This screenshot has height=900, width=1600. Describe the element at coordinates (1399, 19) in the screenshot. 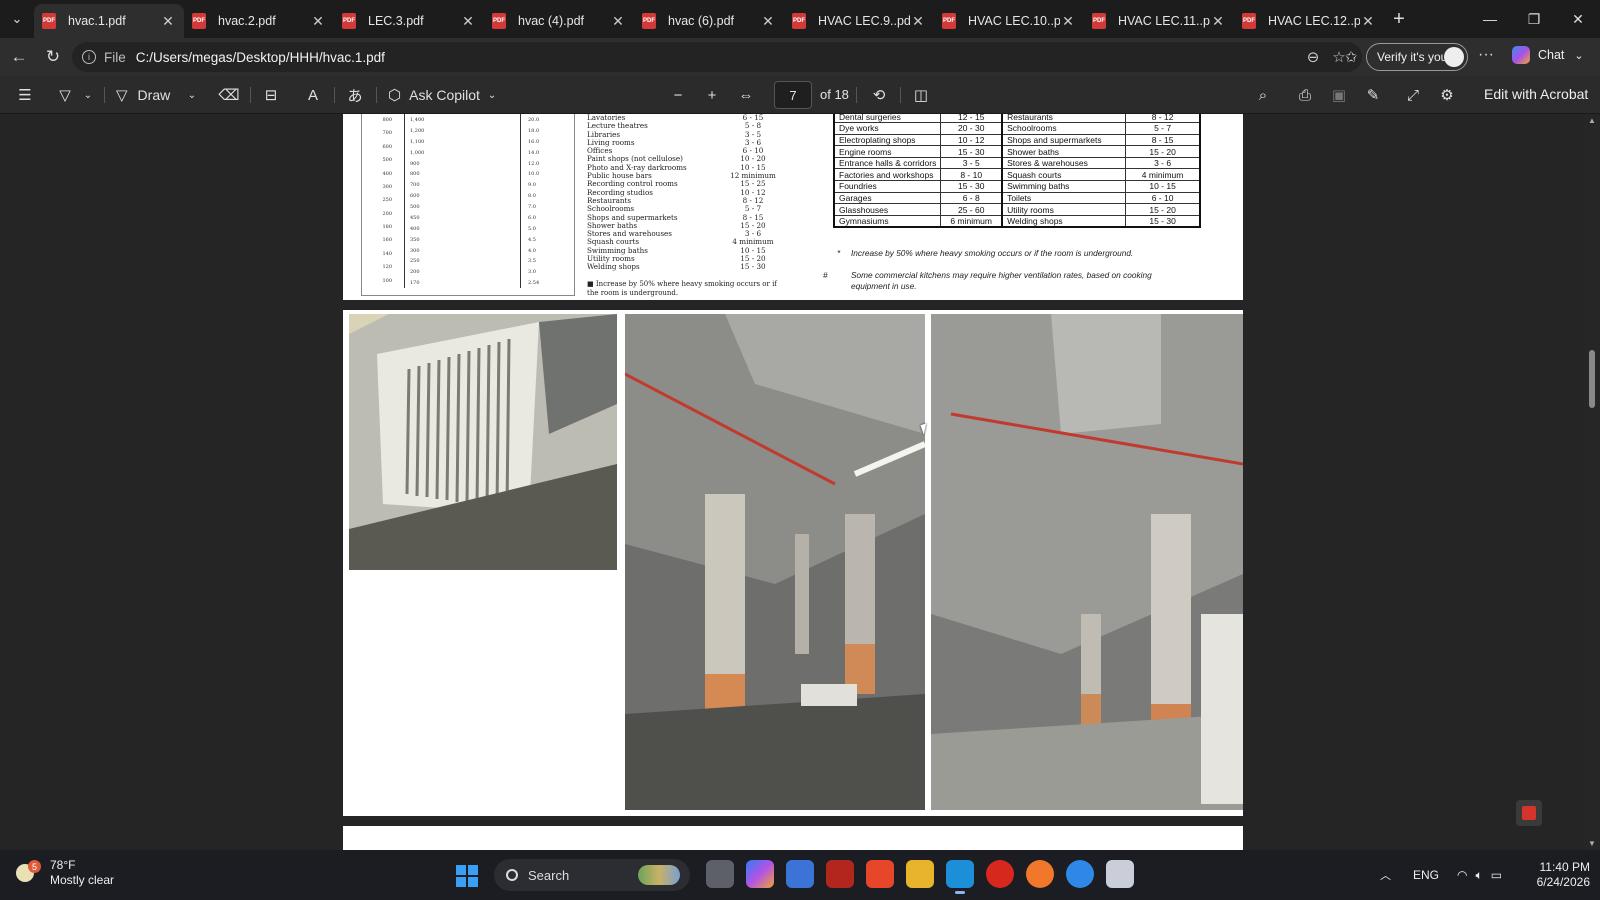

I see `new-tab-button: +` at that location.